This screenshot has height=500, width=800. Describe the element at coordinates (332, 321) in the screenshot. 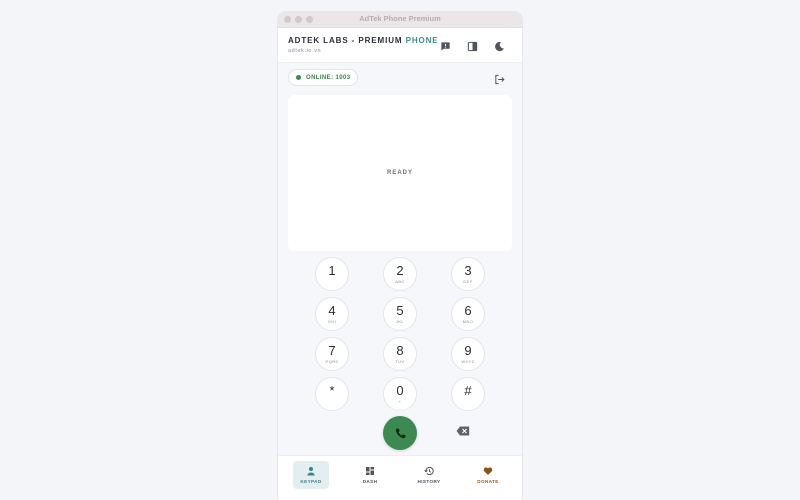

I see `dial-key-letters: GHI` at that location.